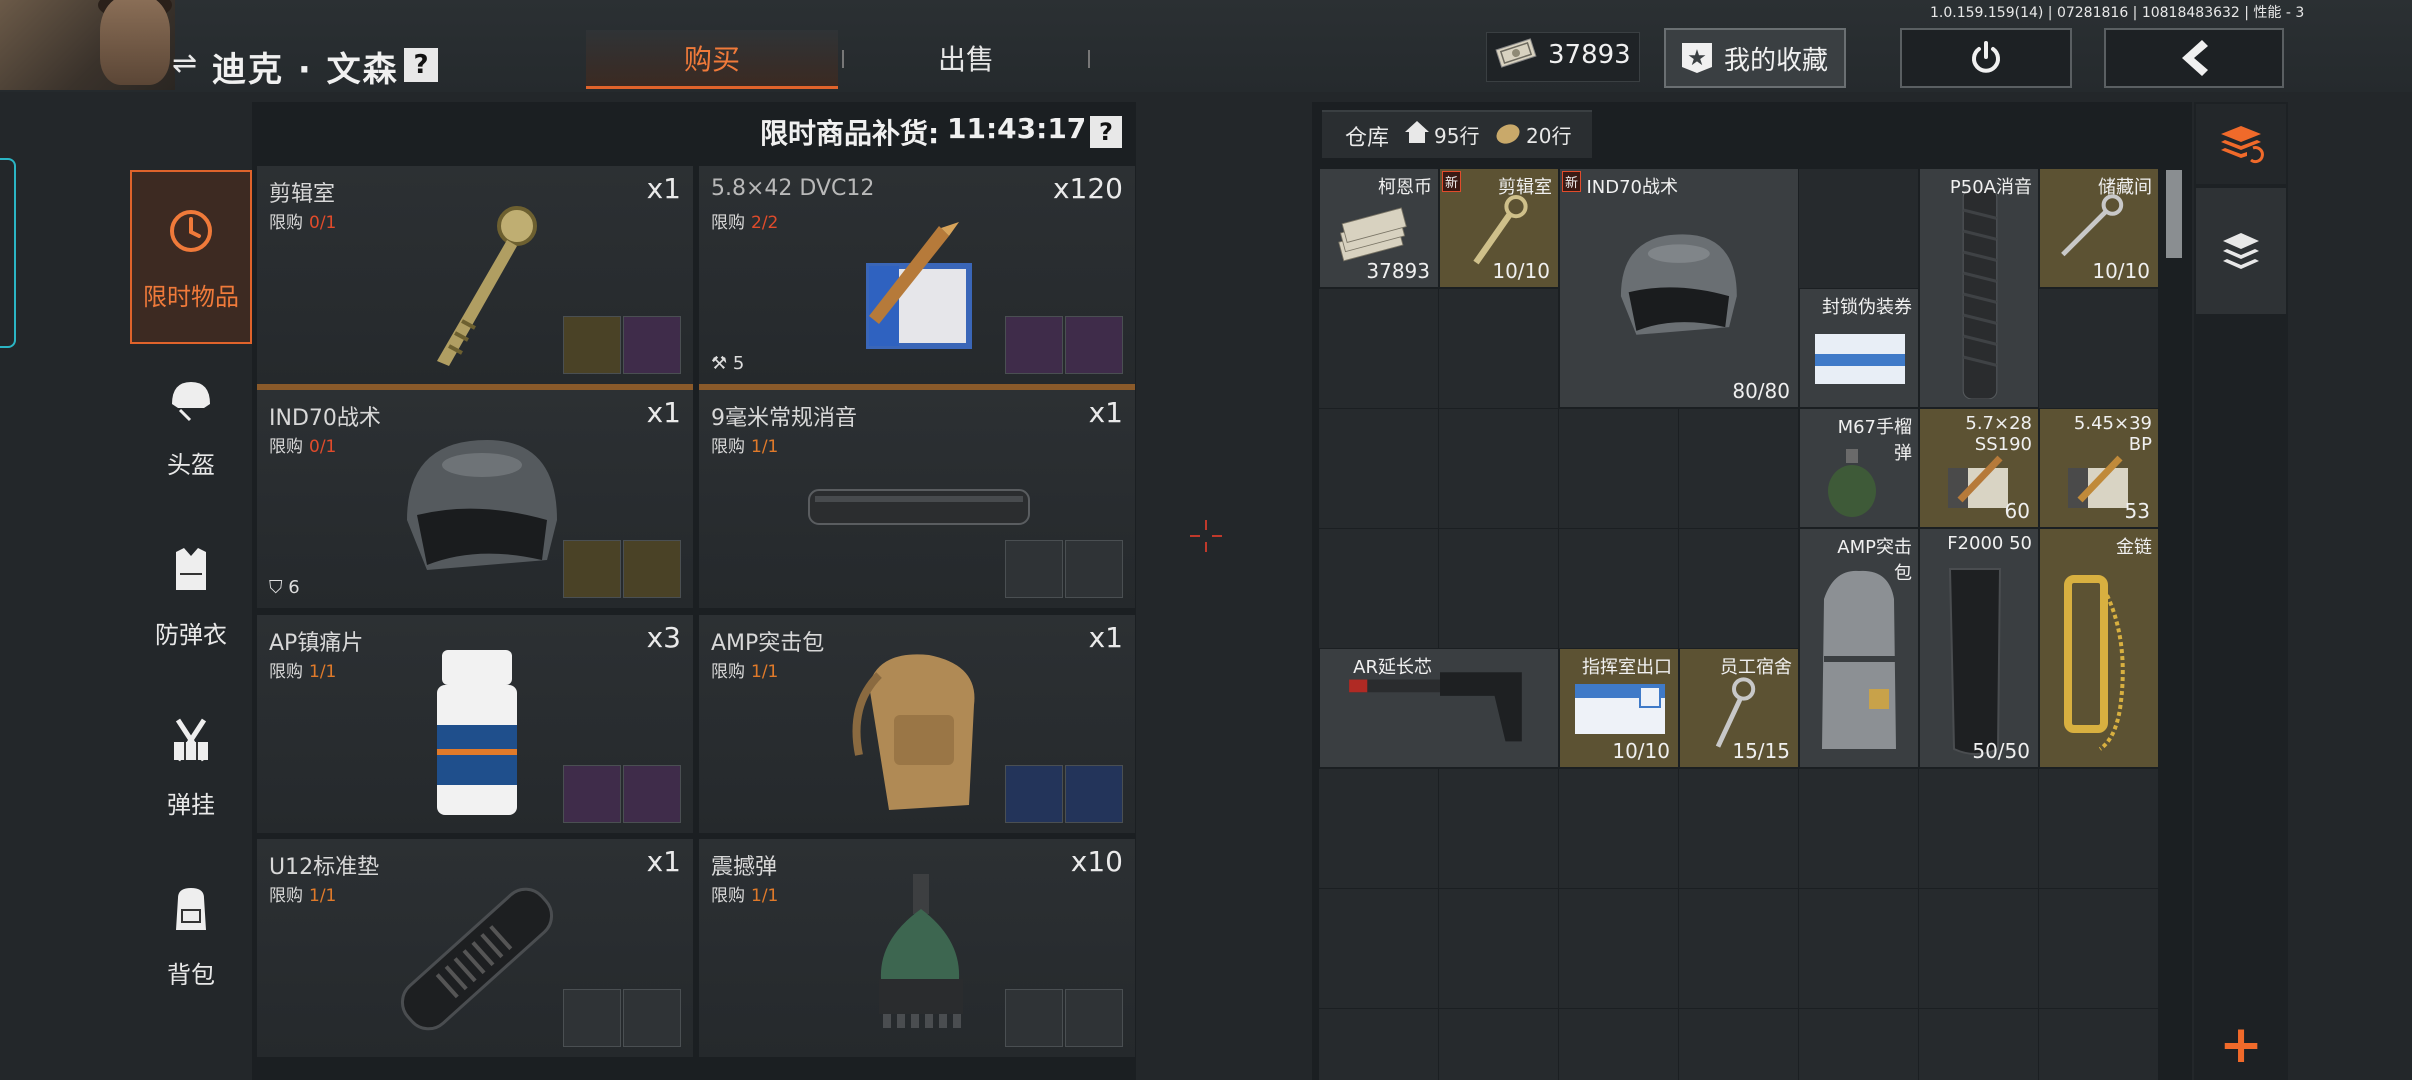  What do you see at coordinates (1521, 271) in the screenshot?
I see `item-count: 10/10` at bounding box center [1521, 271].